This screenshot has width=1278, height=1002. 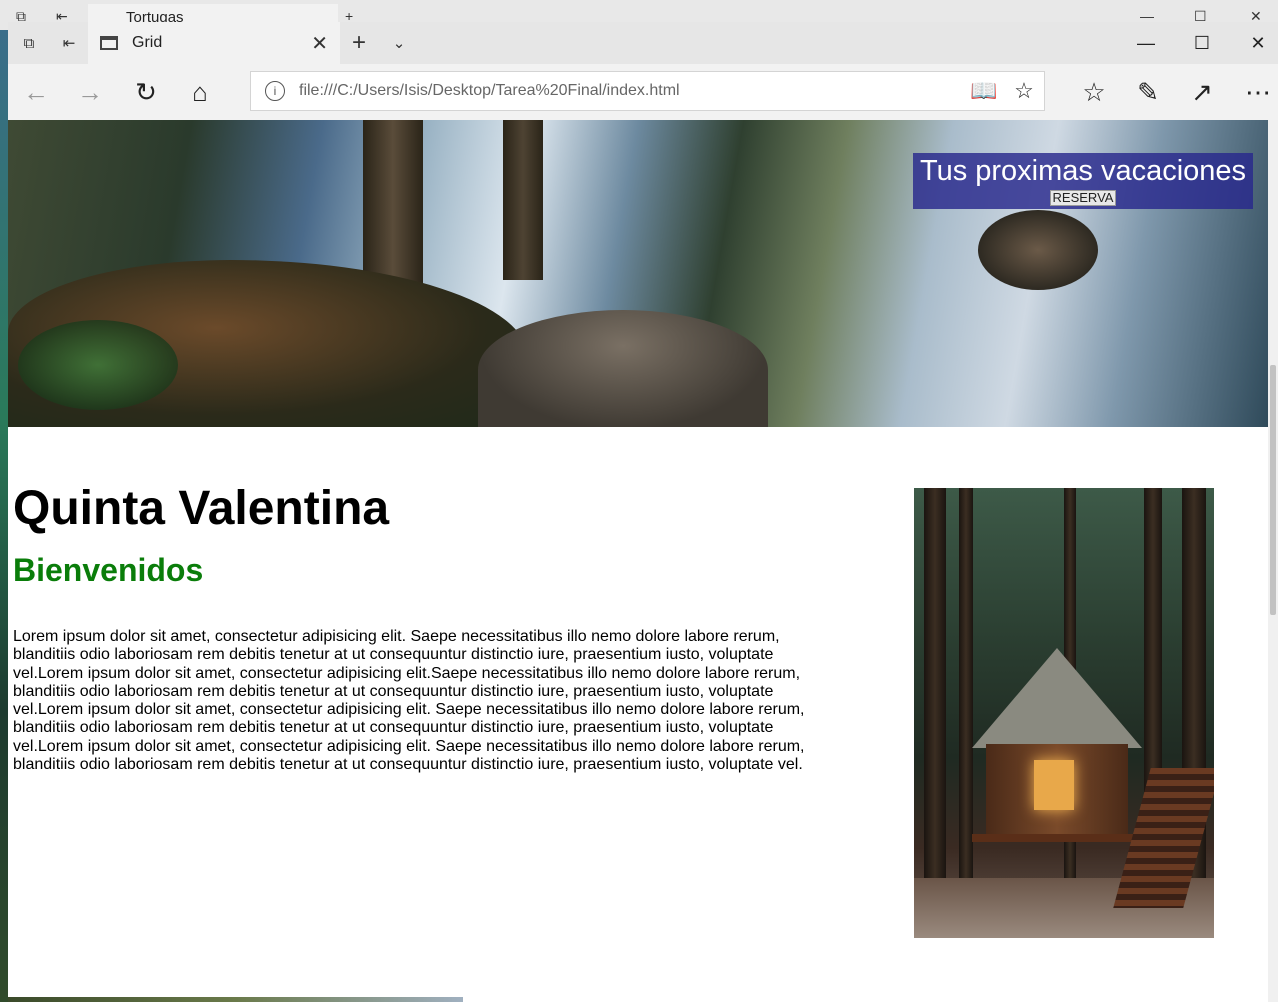 I want to click on web-note-icon: ✎, so click(x=1148, y=92).